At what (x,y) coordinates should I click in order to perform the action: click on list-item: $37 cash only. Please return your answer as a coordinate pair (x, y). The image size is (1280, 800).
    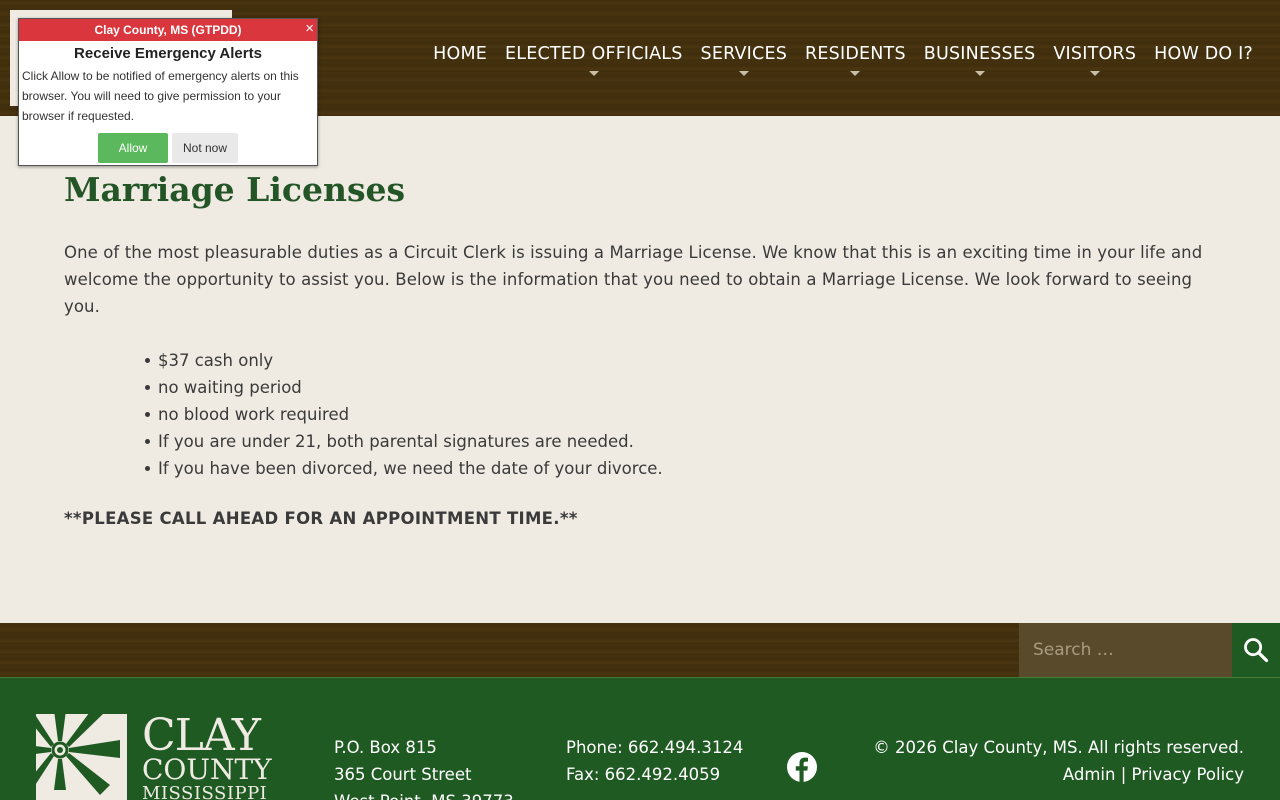
    Looking at the image, I should click on (684, 360).